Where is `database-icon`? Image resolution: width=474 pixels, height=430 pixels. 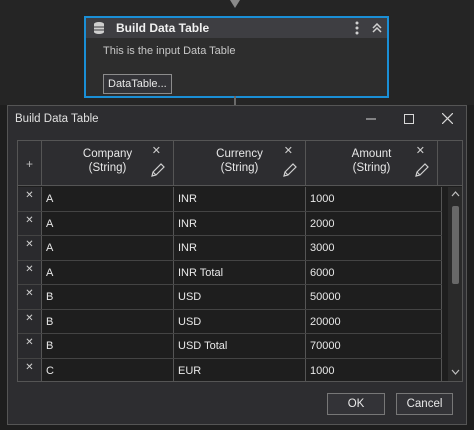
database-icon is located at coordinates (99, 28).